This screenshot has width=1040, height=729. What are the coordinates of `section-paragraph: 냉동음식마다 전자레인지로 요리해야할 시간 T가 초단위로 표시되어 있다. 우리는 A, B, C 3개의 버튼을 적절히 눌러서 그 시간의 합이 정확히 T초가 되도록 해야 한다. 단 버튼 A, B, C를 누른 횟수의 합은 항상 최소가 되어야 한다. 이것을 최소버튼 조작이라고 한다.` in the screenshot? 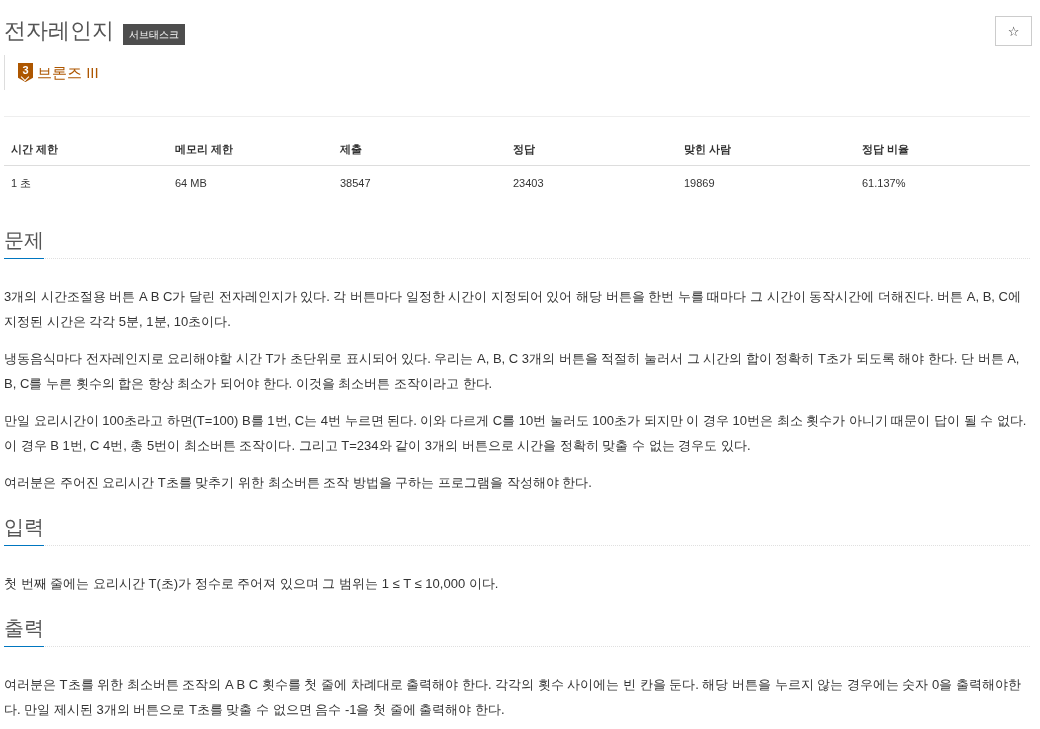 It's located at (512, 371).